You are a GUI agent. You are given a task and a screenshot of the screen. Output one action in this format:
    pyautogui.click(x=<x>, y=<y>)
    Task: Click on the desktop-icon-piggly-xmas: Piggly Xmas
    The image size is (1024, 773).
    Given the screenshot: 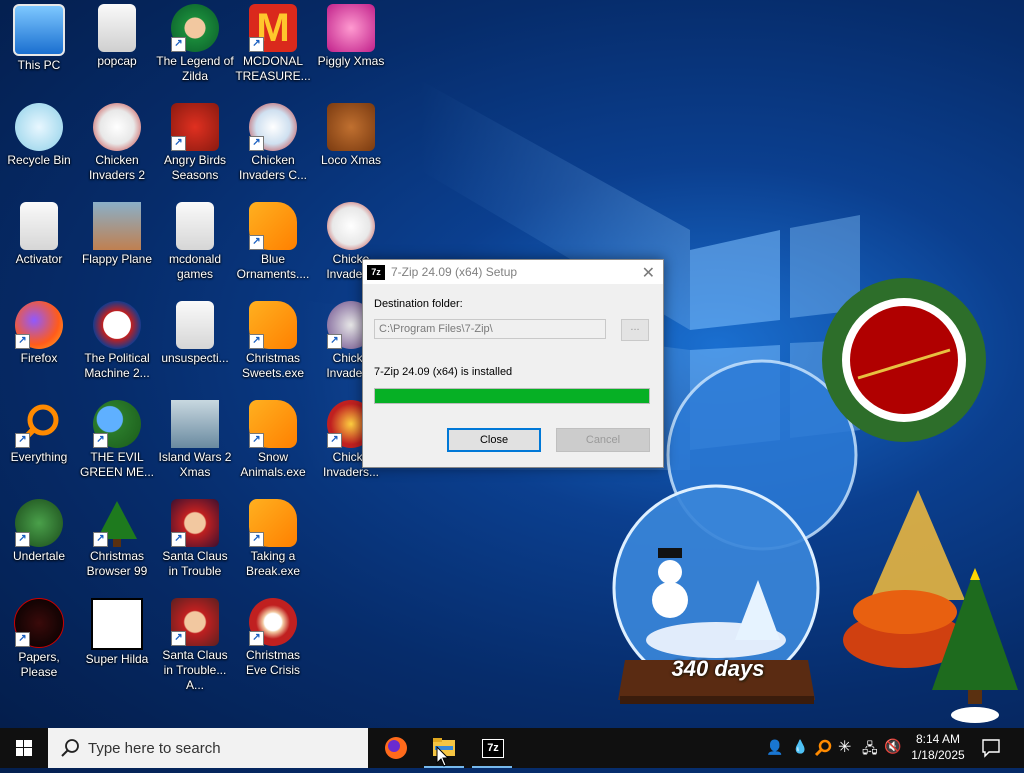 What is the action you would take?
    pyautogui.click(x=351, y=48)
    